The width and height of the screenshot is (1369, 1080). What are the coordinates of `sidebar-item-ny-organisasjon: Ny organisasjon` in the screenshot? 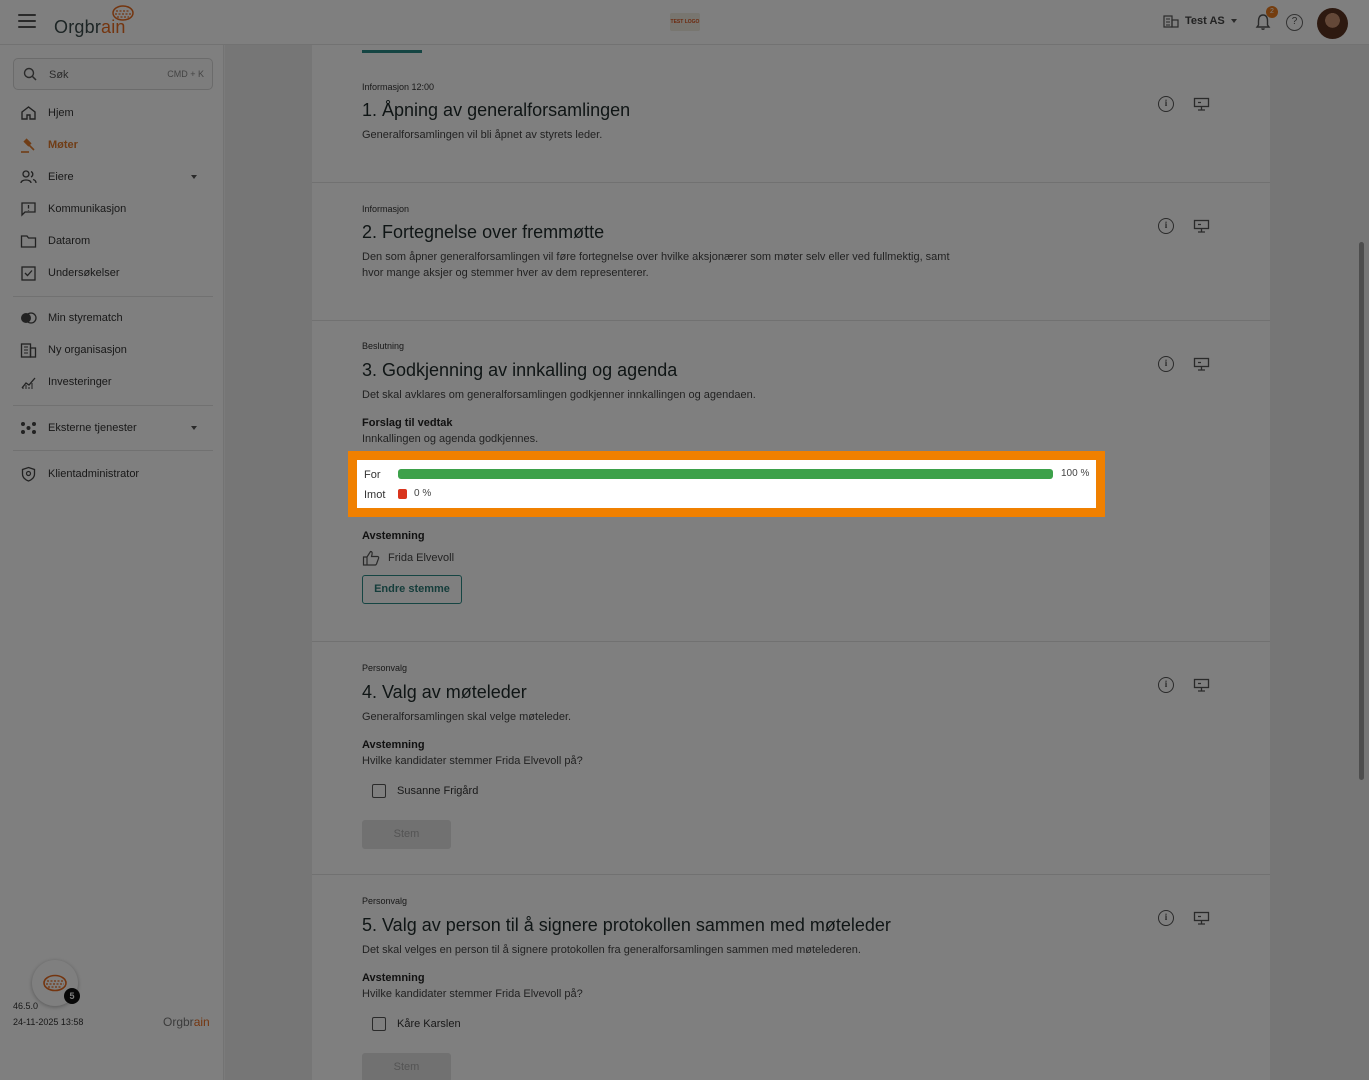 It's located at (112, 350).